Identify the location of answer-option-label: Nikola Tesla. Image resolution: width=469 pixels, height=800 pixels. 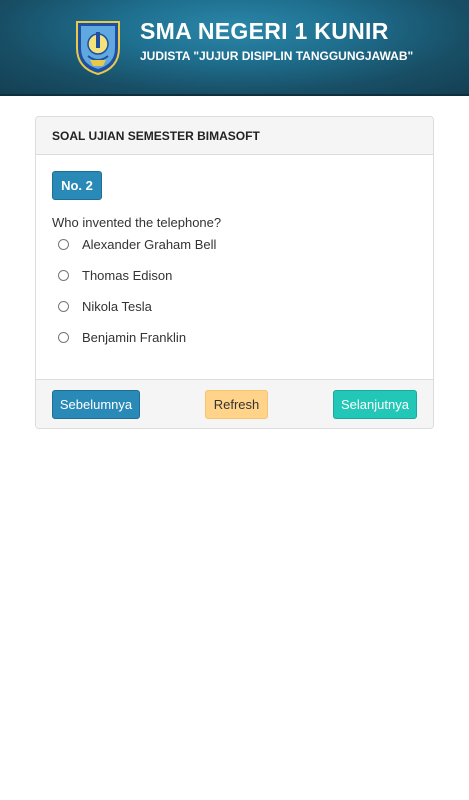
(117, 306).